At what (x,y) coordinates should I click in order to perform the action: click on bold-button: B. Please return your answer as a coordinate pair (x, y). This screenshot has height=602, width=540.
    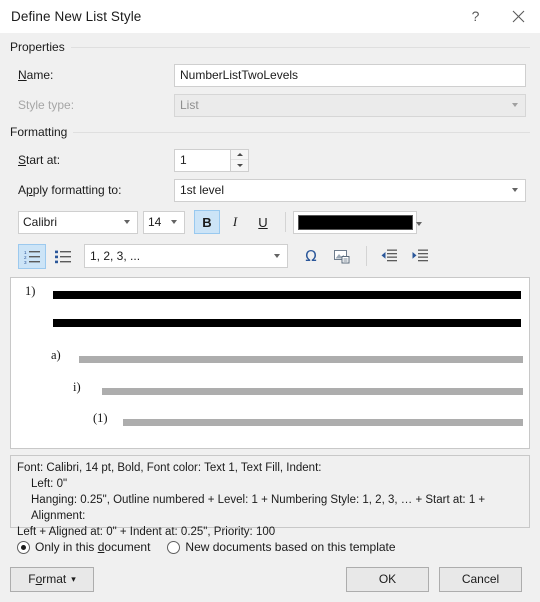
    Looking at the image, I should click on (207, 222).